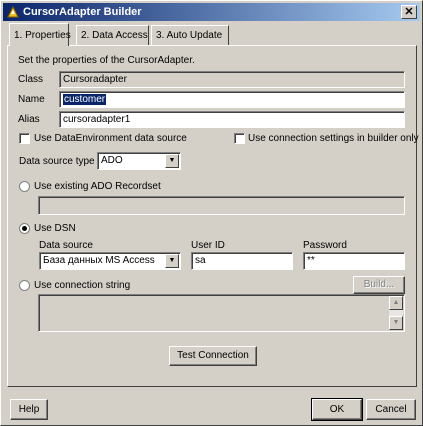 The height and width of the screenshot is (426, 423). I want to click on use-dataenvironment-checkbox, so click(24, 138).